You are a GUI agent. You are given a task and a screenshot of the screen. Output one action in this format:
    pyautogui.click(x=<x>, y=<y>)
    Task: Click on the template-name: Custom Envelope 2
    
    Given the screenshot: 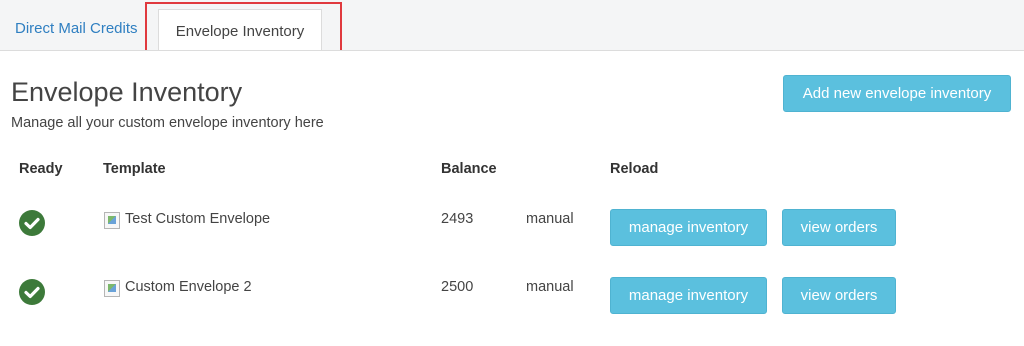 What is the action you would take?
    pyautogui.click(x=188, y=287)
    